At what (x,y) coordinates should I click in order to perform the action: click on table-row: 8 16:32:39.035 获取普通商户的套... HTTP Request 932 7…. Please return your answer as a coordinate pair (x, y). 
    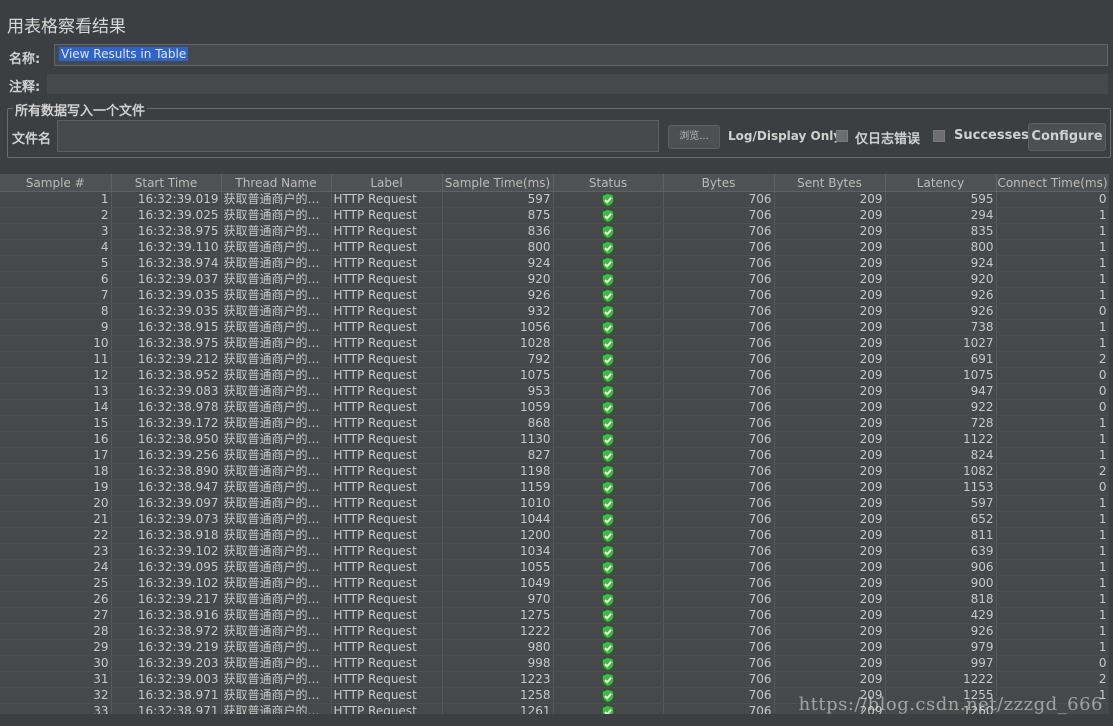
    Looking at the image, I should click on (555, 311).